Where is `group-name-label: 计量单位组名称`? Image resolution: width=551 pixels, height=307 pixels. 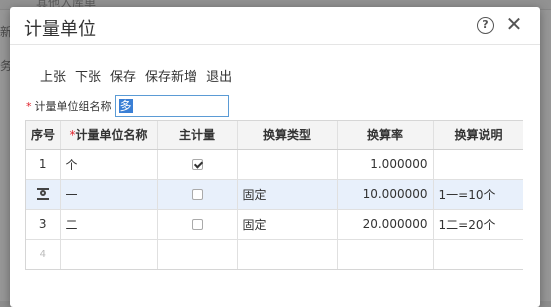 group-name-label: 计量单位组名称 is located at coordinates (73, 106).